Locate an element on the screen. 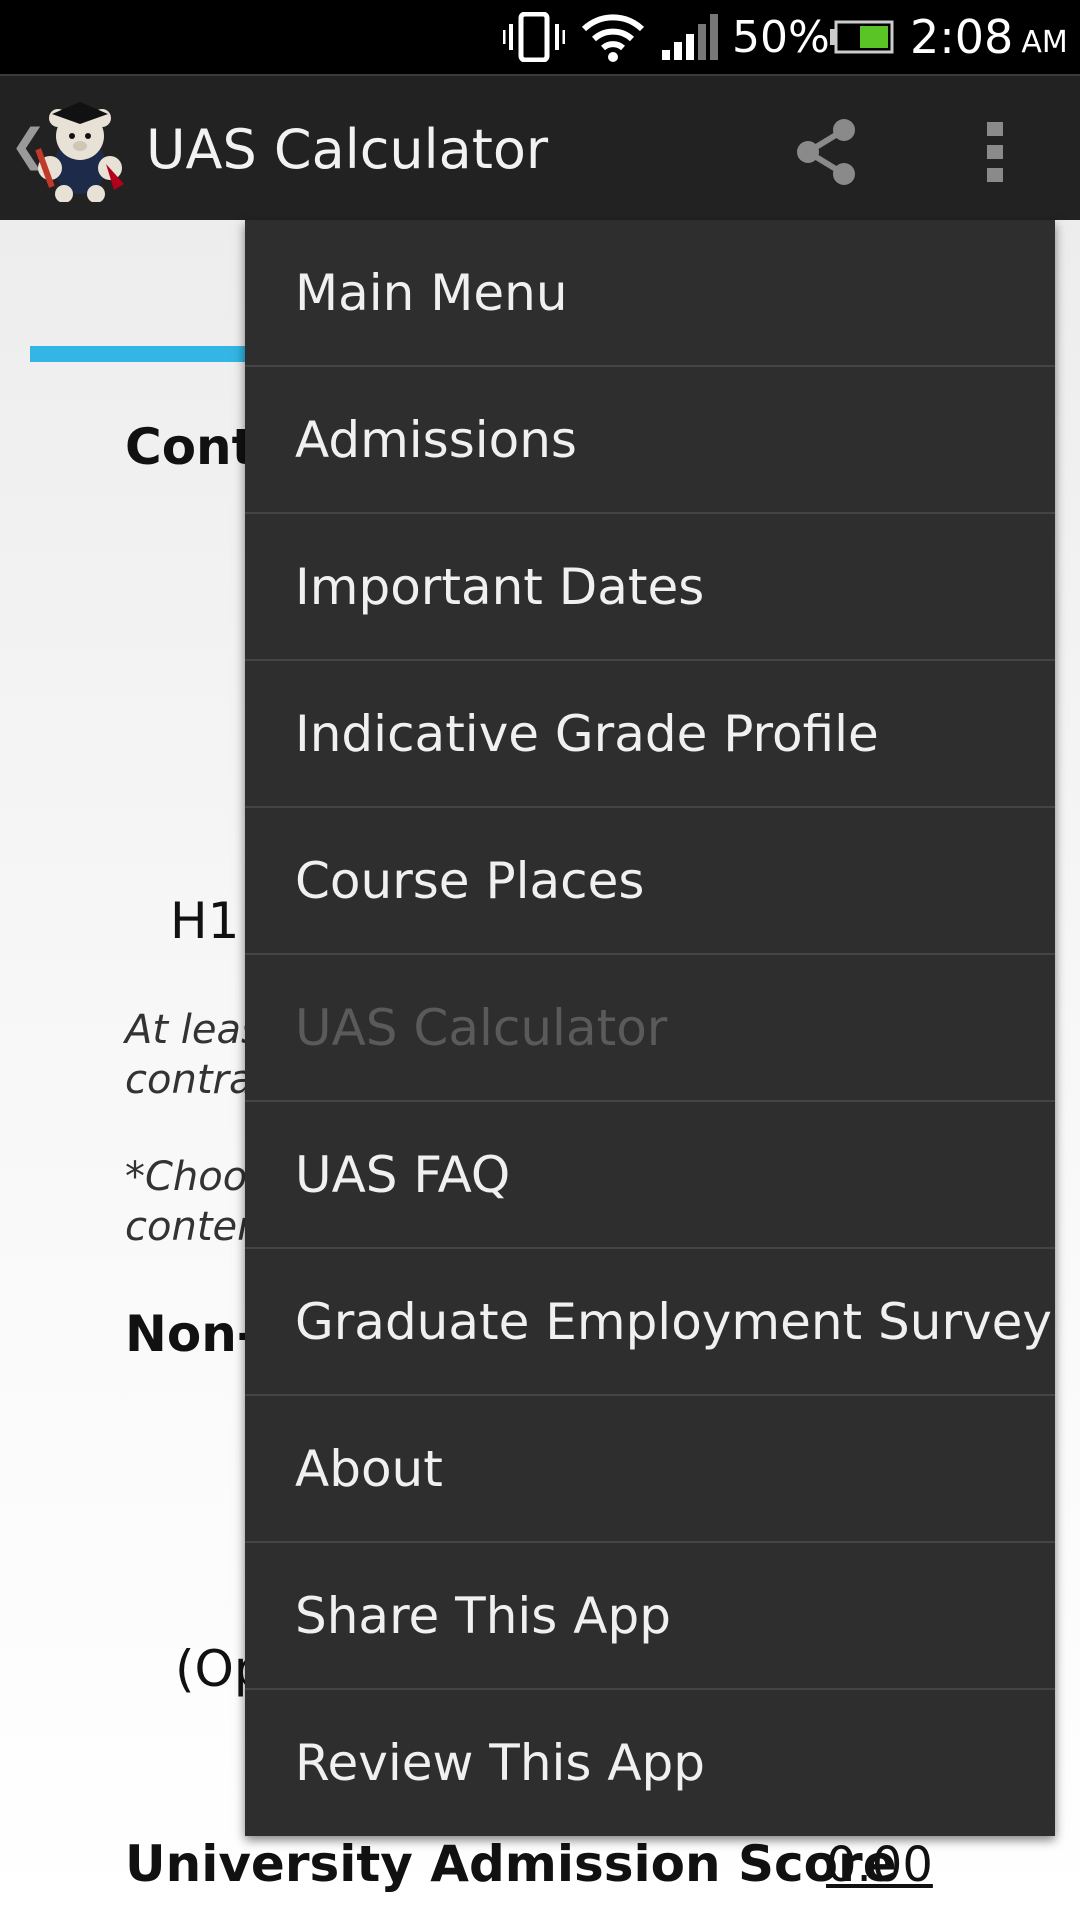  clock-ampm: AM is located at coordinates (1044, 42).